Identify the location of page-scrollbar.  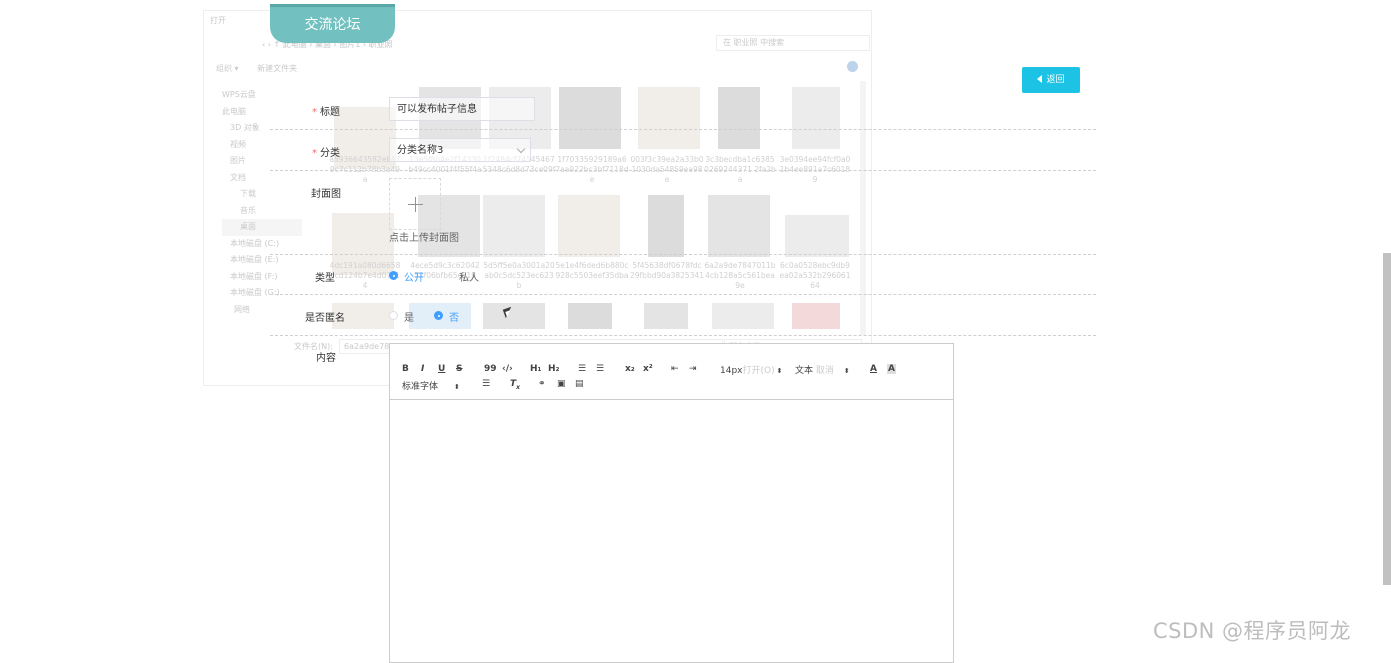
(1387, 419).